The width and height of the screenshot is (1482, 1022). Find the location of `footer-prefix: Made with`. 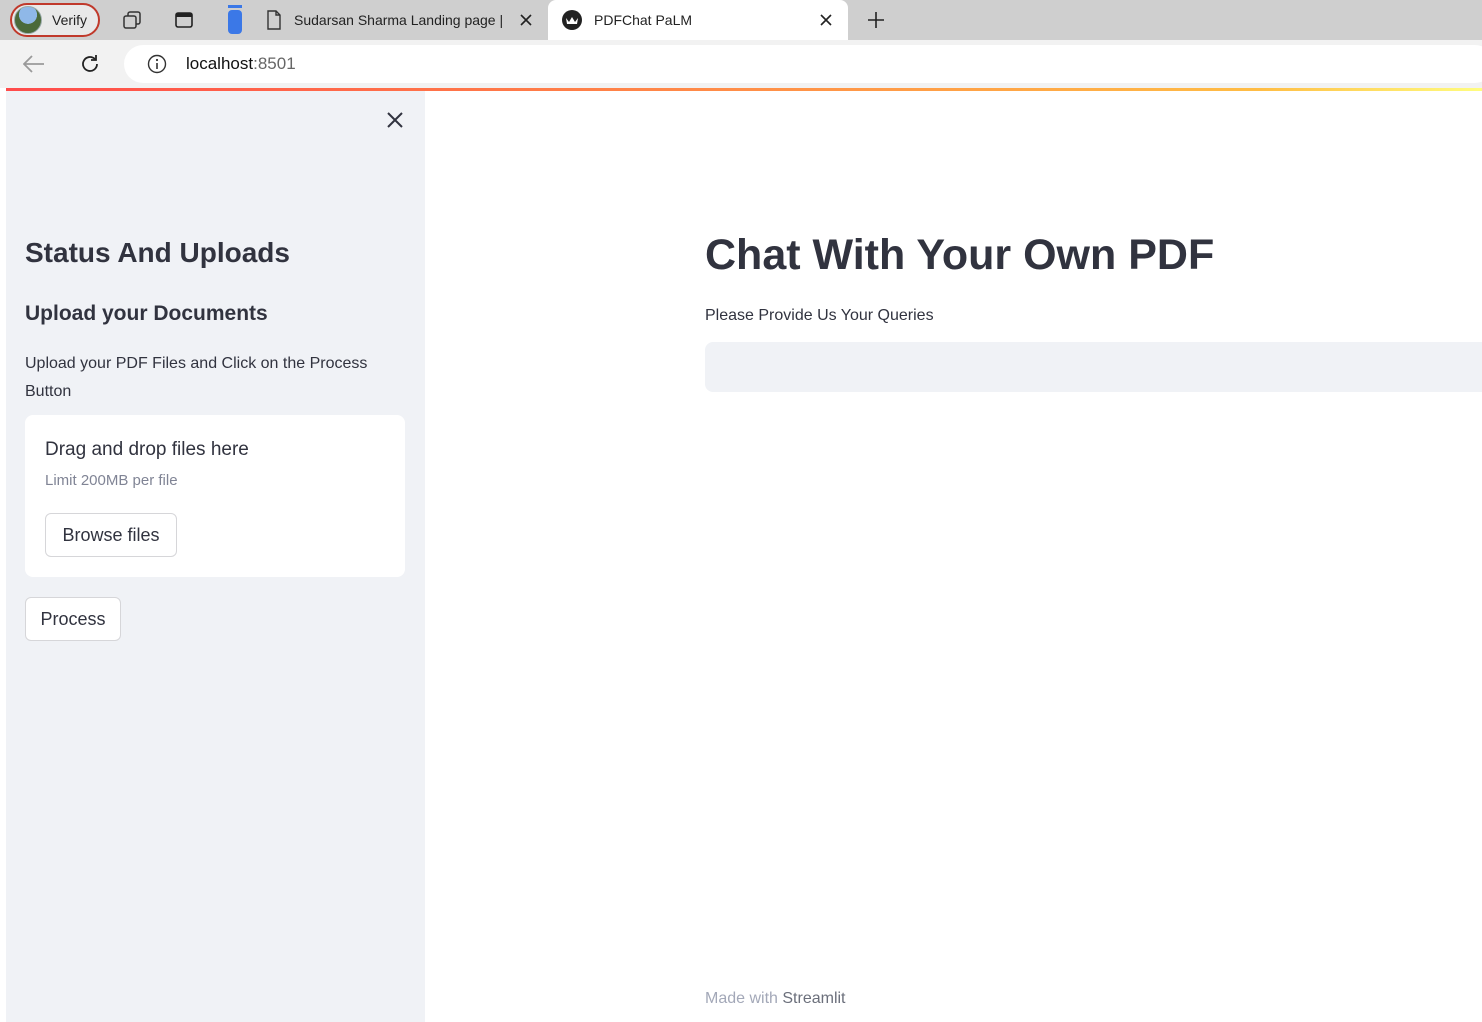

footer-prefix: Made with is located at coordinates (741, 998).